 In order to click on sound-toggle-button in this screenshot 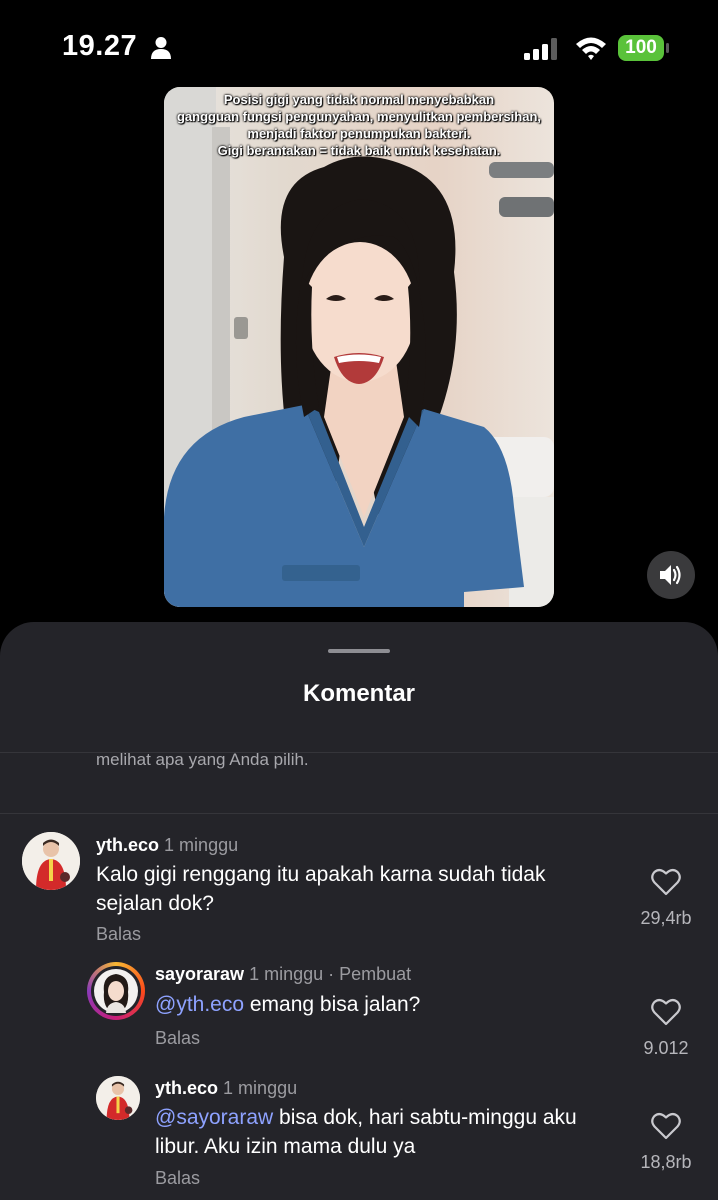, I will do `click(671, 575)`.